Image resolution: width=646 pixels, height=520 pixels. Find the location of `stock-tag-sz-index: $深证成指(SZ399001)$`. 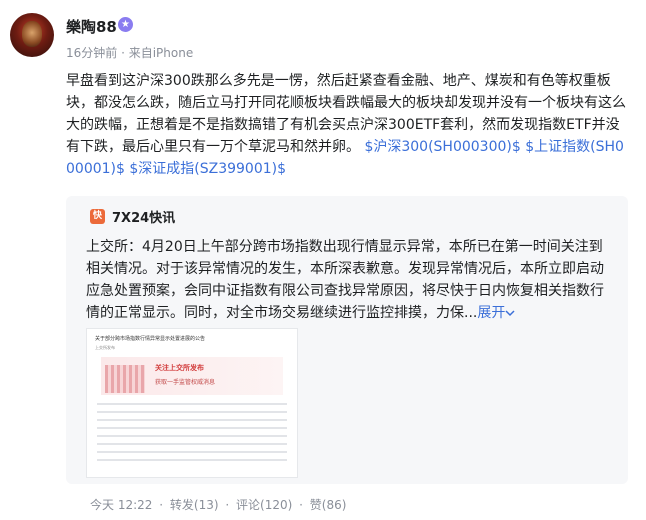

stock-tag-sz-index: $深证成指(SZ399001)$ is located at coordinates (207, 169).